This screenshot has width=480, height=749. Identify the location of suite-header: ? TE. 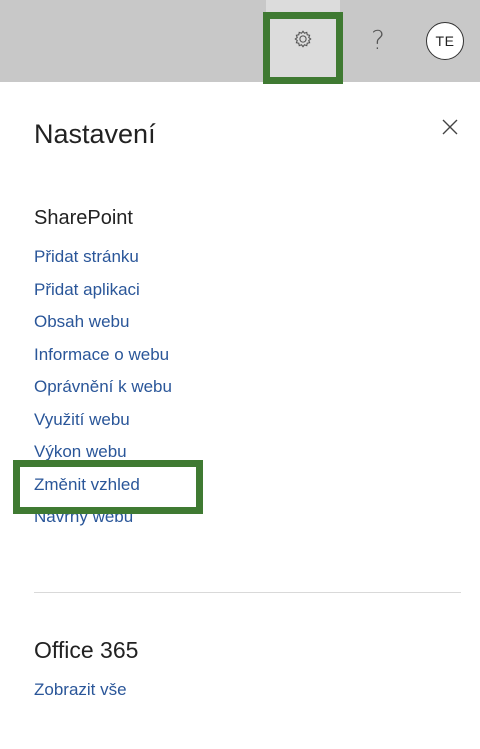
(240, 41).